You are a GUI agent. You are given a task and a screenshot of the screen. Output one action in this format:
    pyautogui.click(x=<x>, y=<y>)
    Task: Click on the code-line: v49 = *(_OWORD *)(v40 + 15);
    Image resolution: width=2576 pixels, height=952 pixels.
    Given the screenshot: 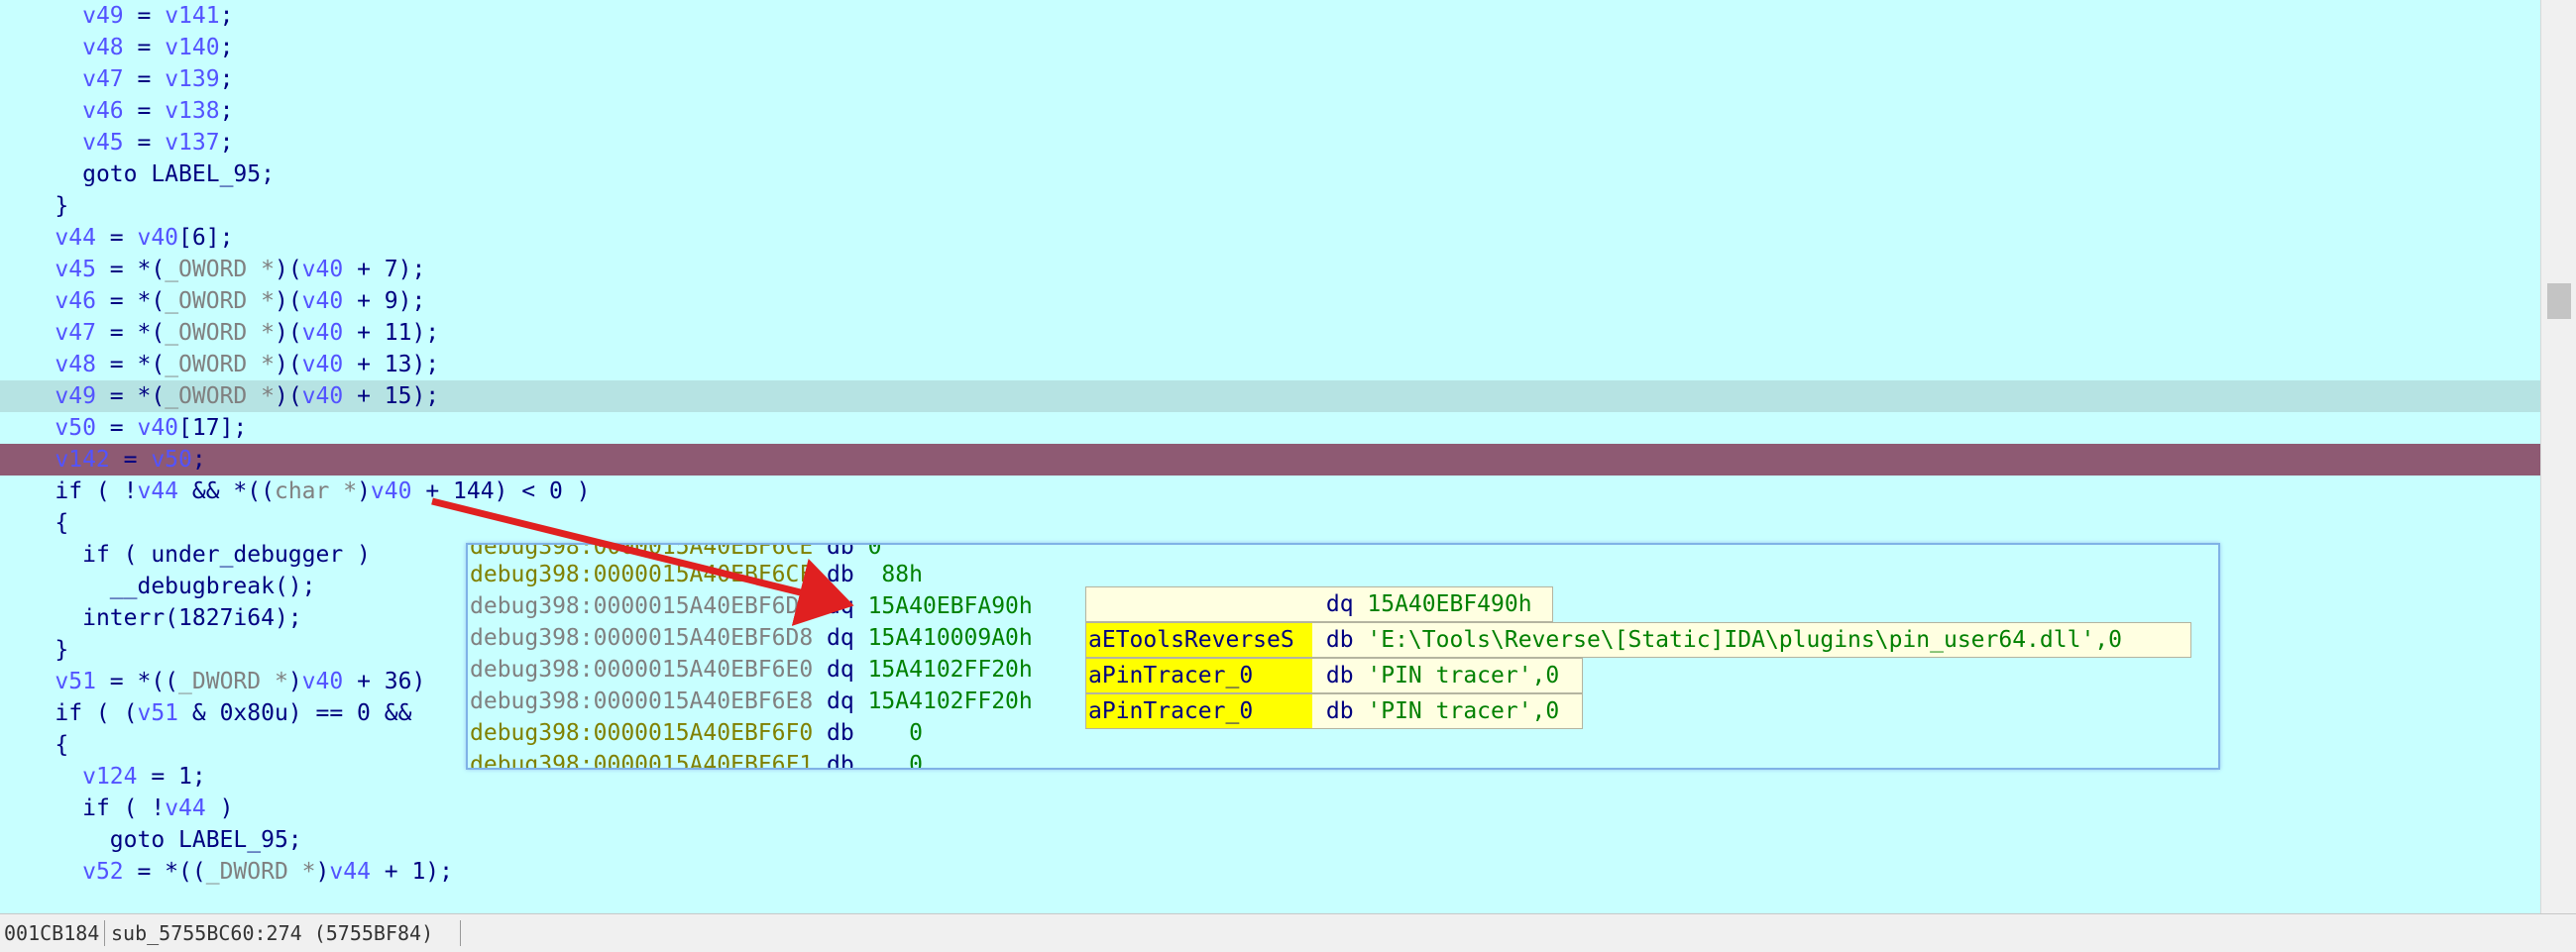 What is the action you would take?
    pyautogui.click(x=1270, y=396)
    